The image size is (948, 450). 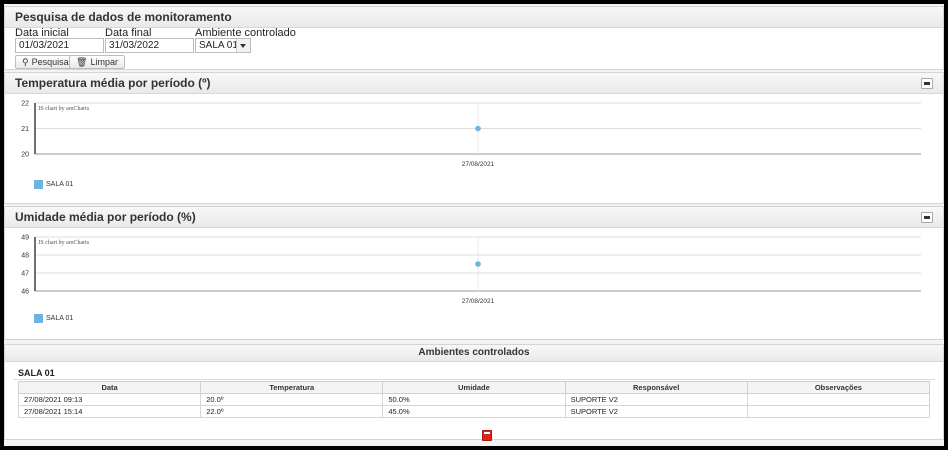 What do you see at coordinates (104, 62) in the screenshot?
I see `clear-button-label: Limpar` at bounding box center [104, 62].